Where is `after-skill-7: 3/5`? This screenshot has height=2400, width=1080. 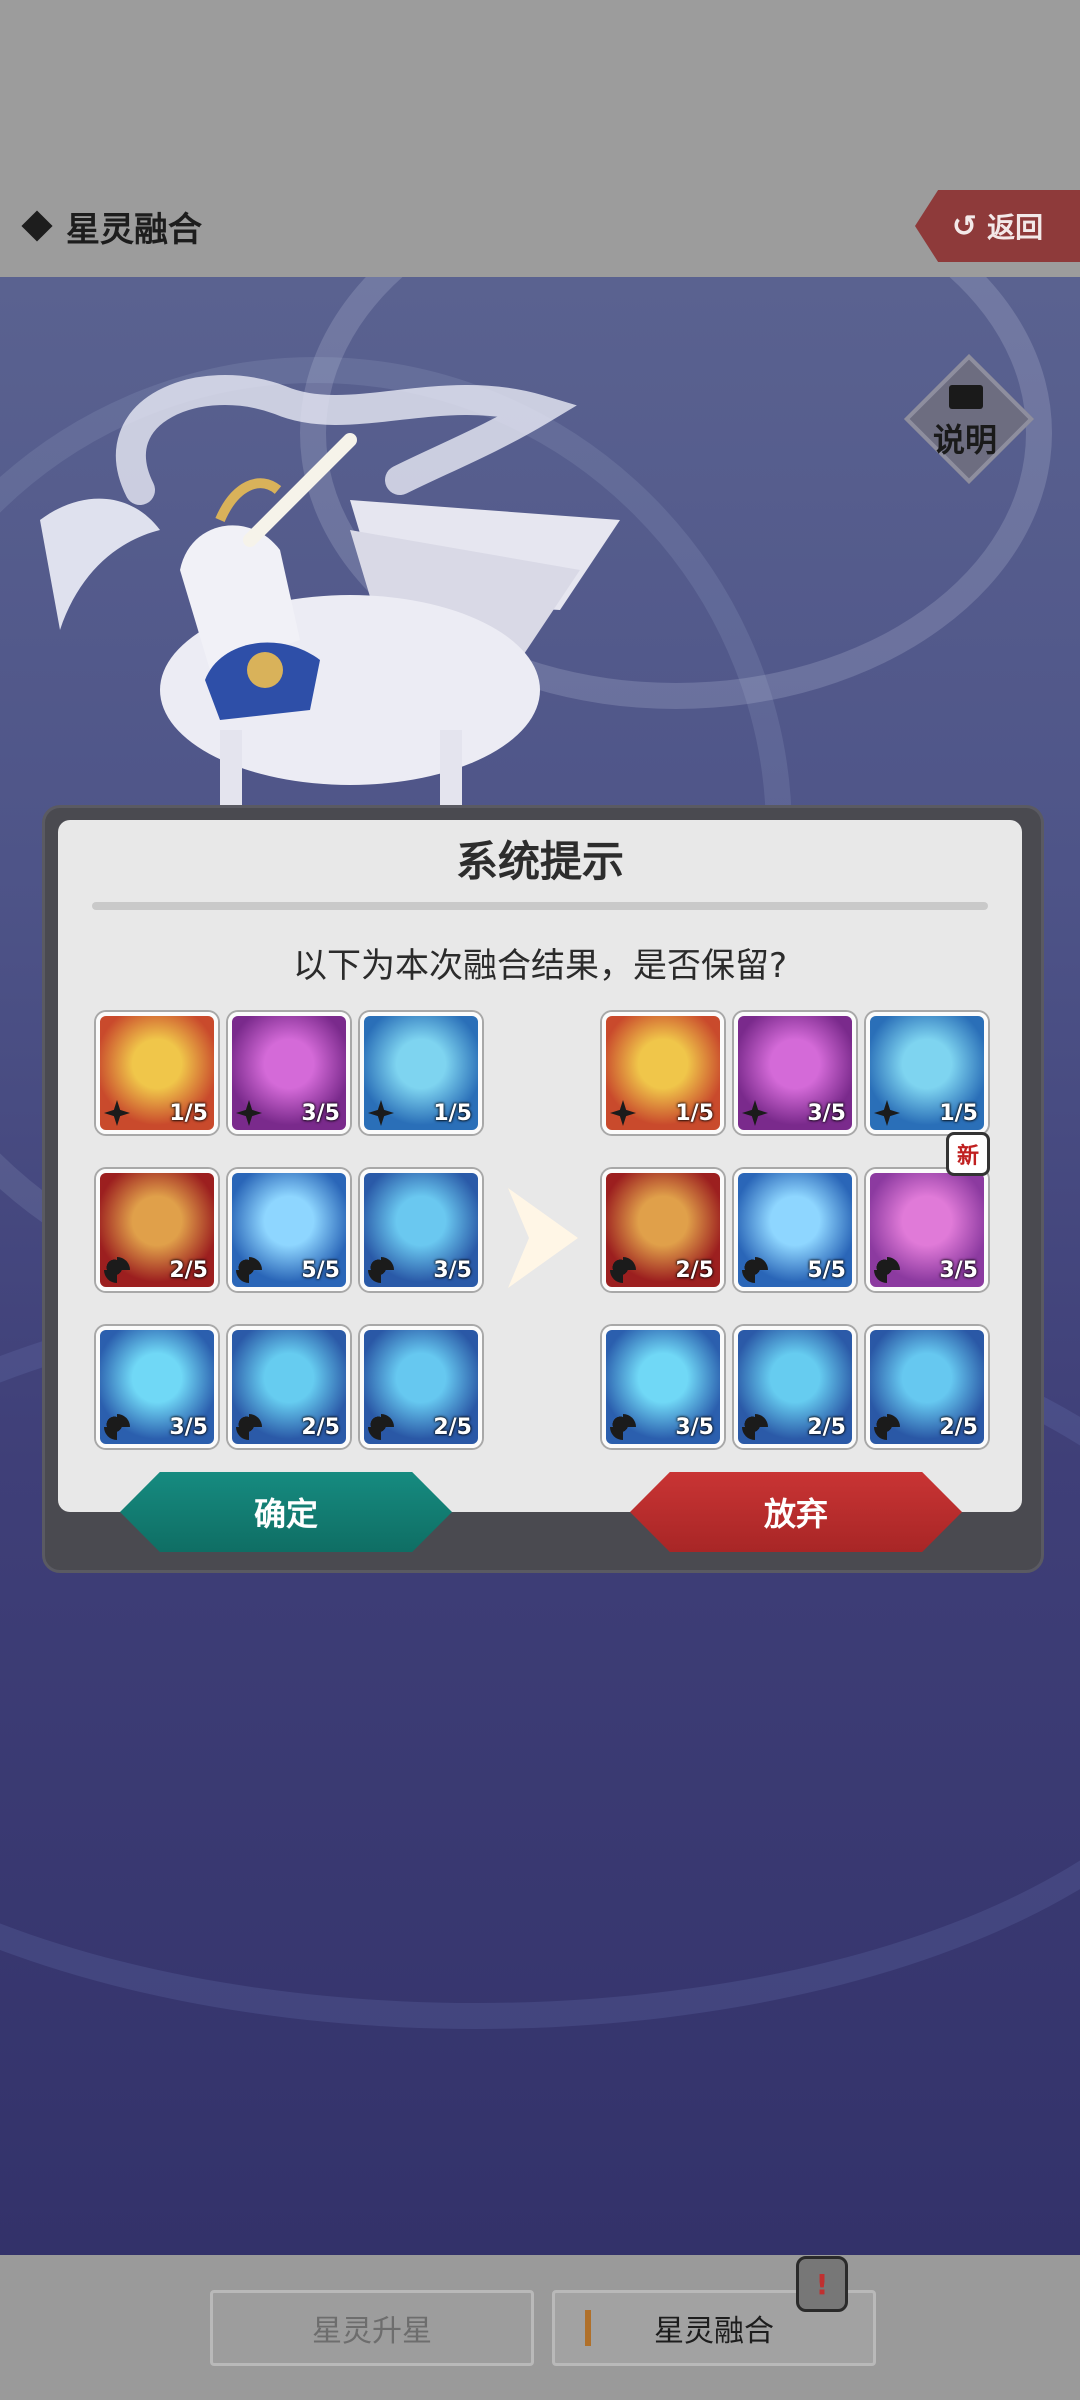 after-skill-7: 3/5 is located at coordinates (663, 1387).